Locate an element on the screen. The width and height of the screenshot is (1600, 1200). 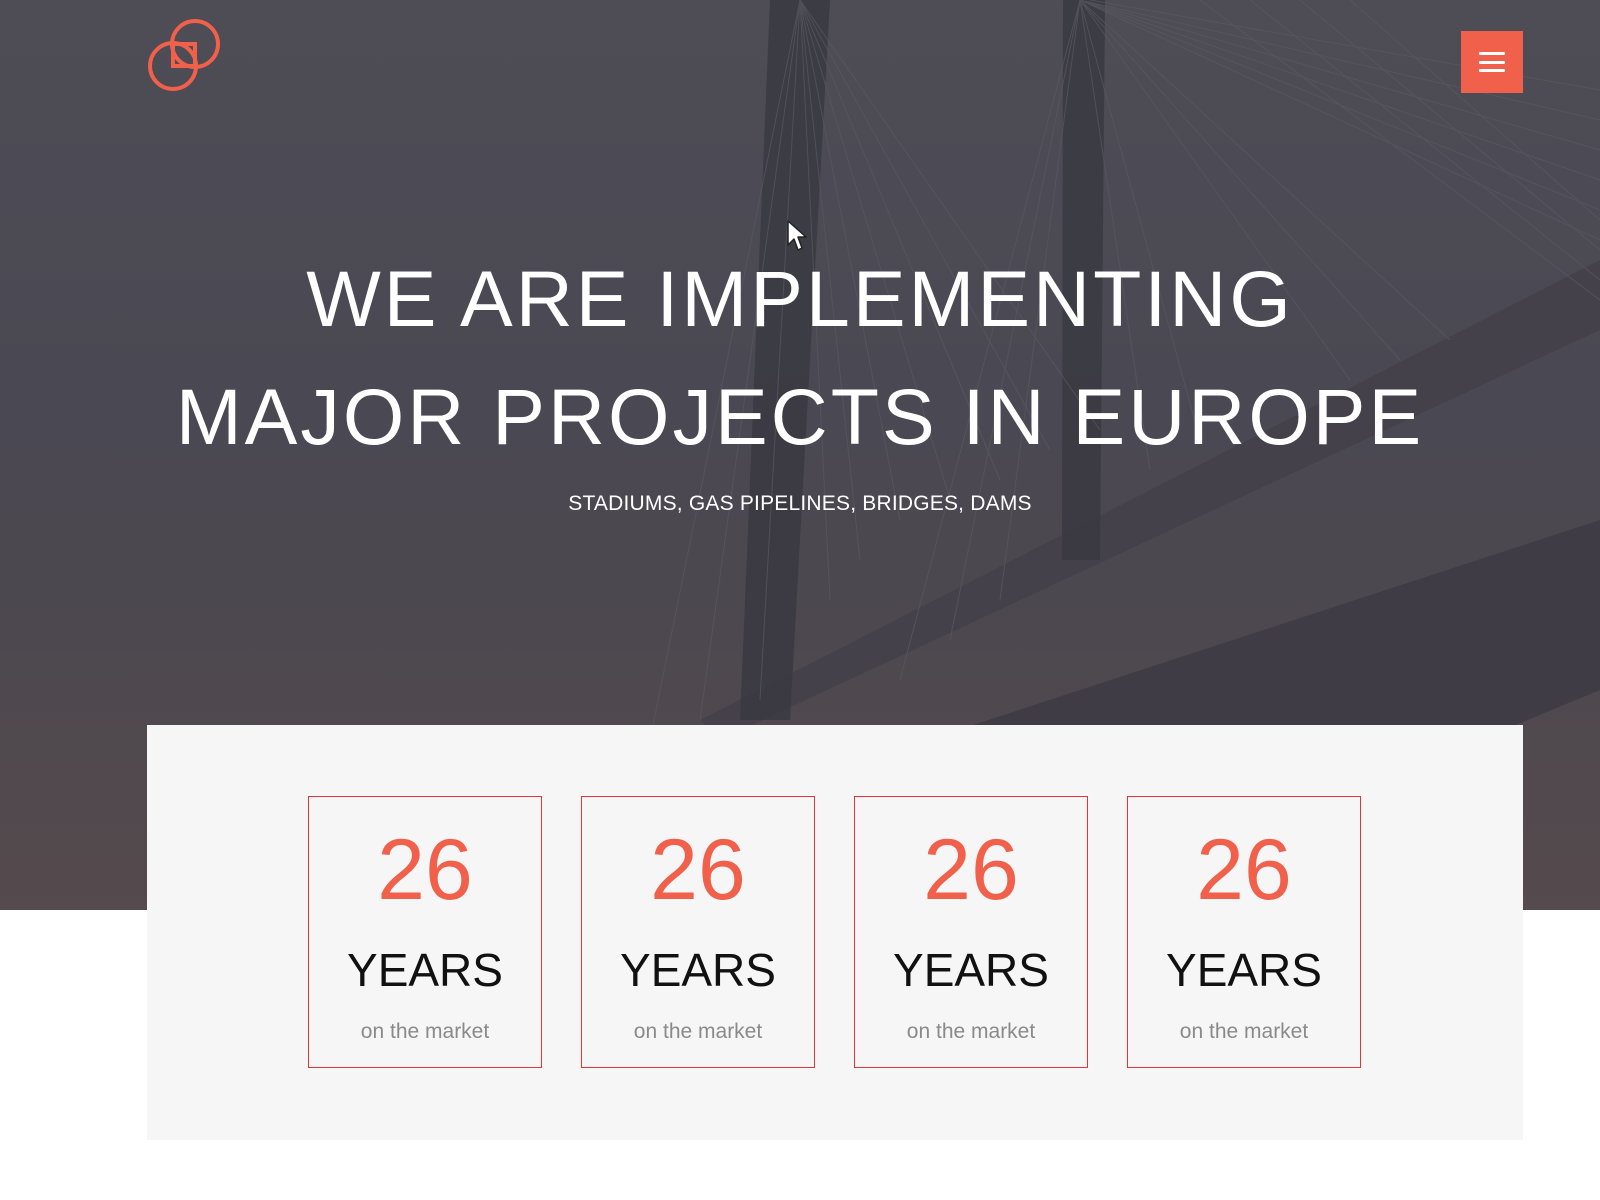
stat-card-1: 26 YEARS on the market is located at coordinates (425, 932).